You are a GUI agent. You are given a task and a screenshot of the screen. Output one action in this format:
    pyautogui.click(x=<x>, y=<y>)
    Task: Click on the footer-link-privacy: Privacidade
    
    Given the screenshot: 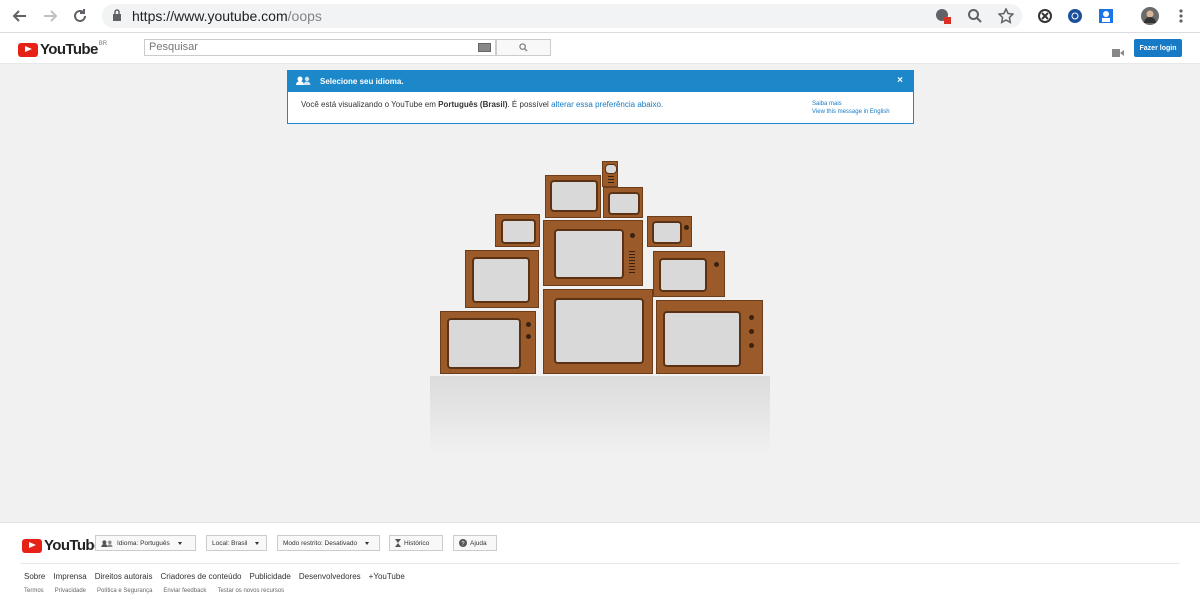 What is the action you would take?
    pyautogui.click(x=70, y=591)
    